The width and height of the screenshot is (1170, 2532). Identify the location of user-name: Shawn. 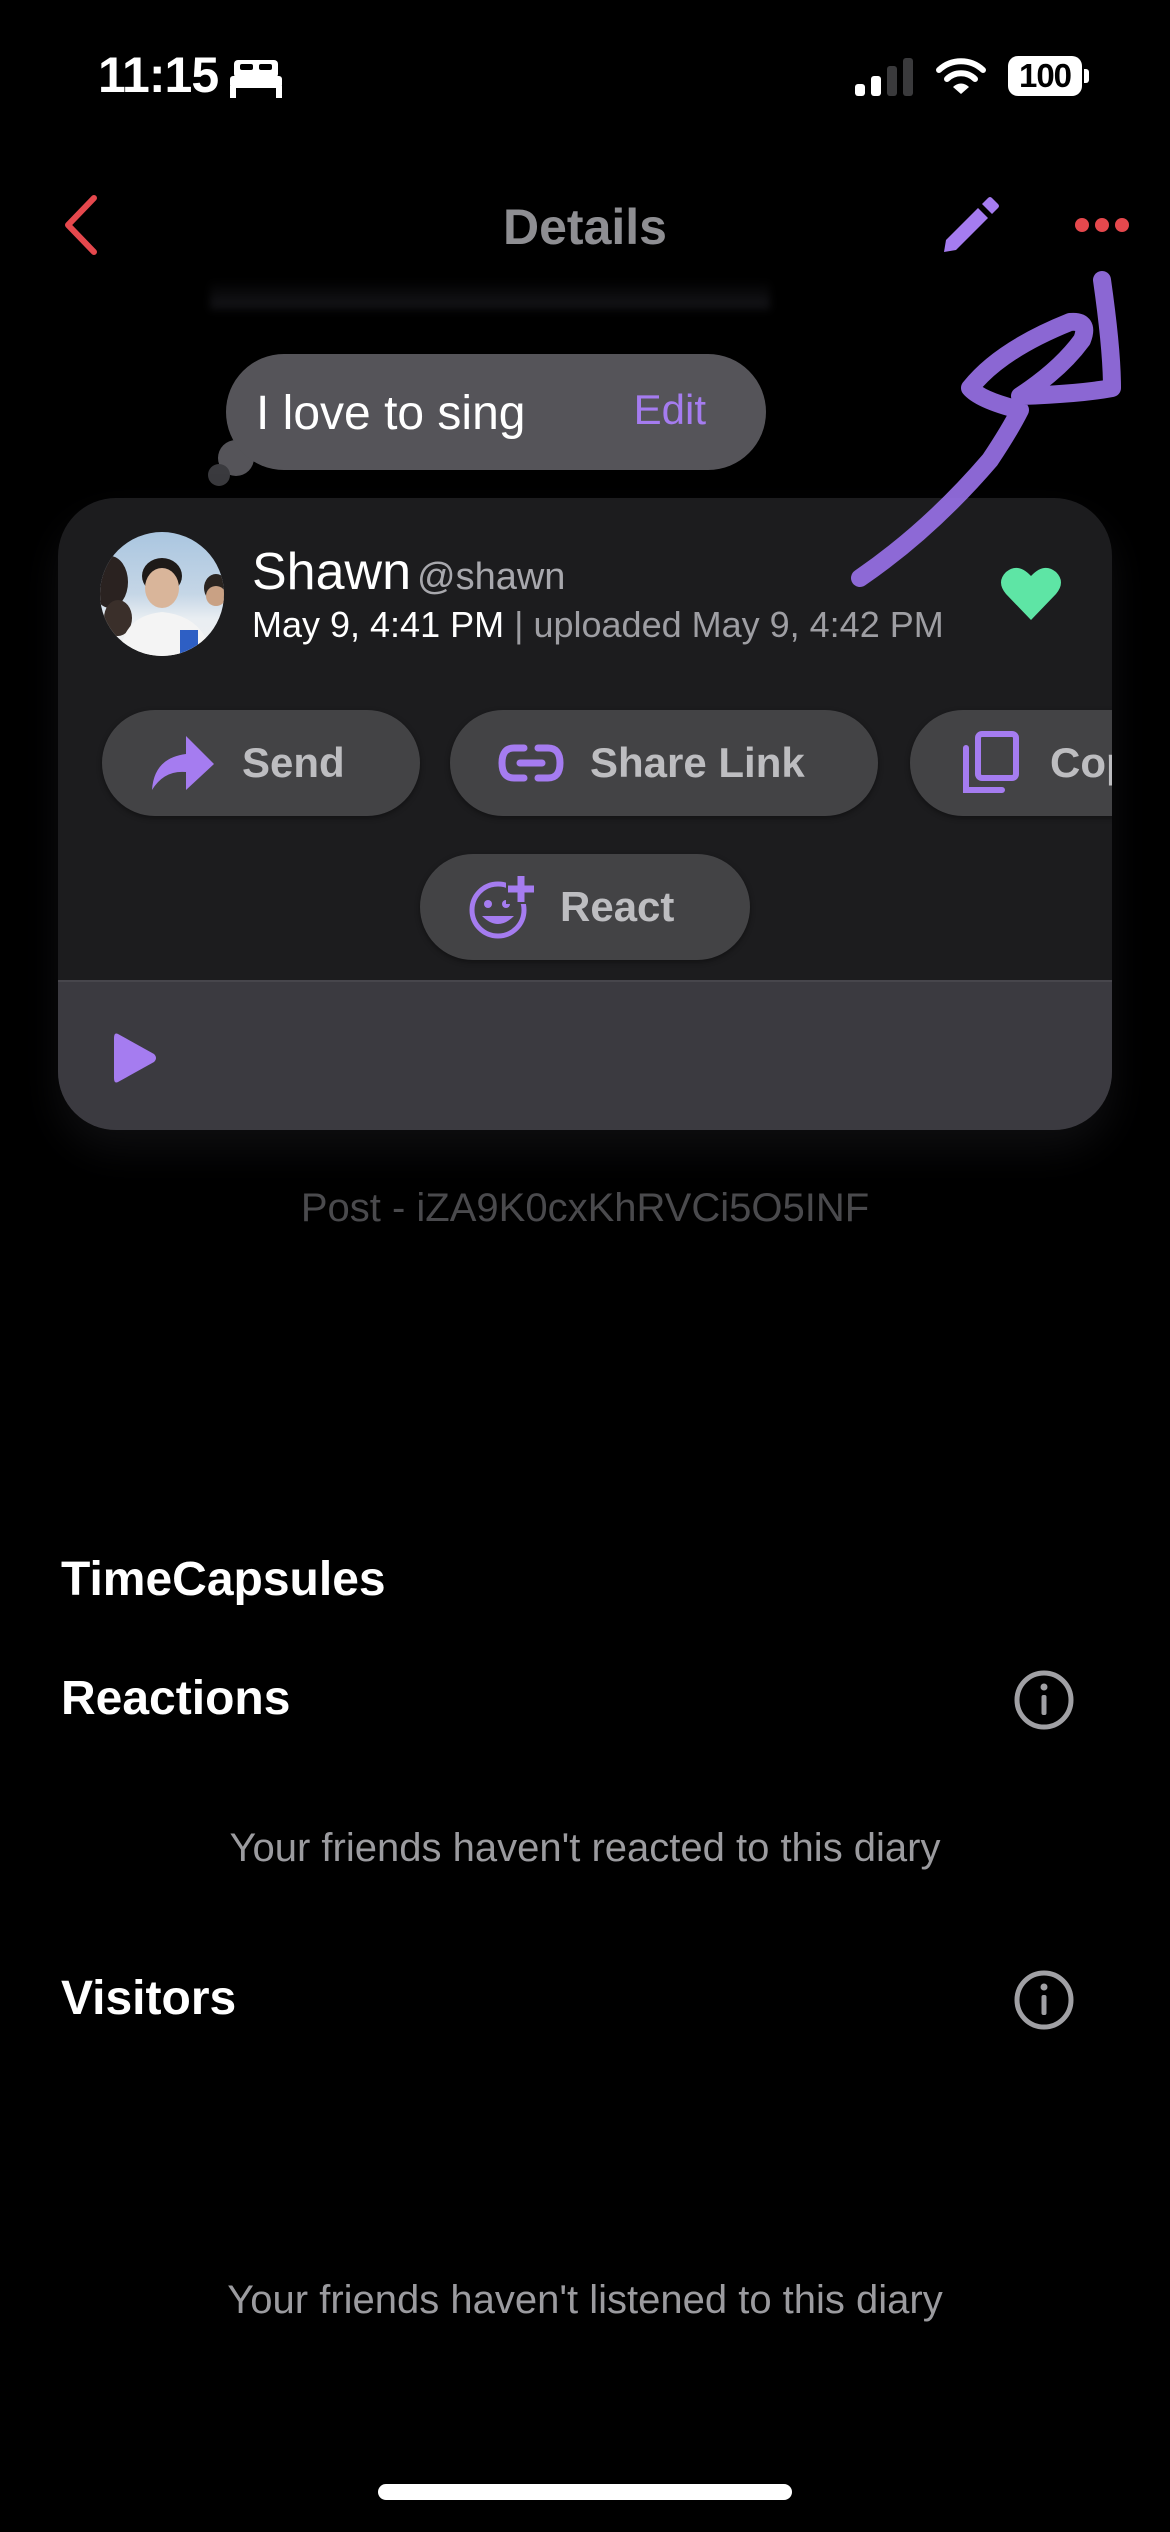
(331, 572).